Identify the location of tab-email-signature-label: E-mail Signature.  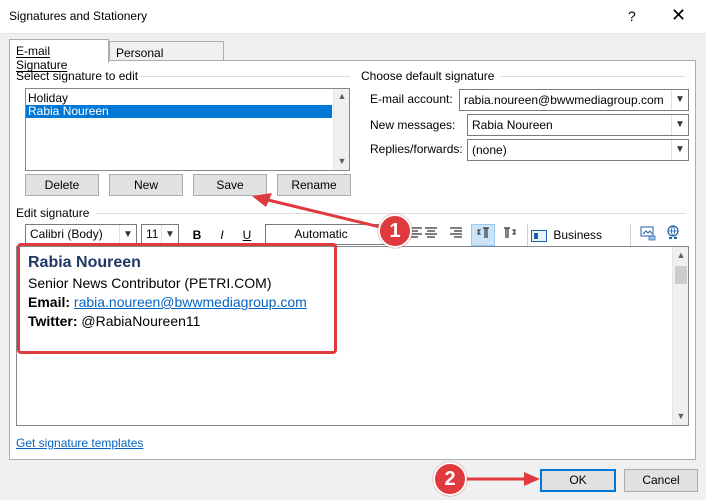
(42, 58).